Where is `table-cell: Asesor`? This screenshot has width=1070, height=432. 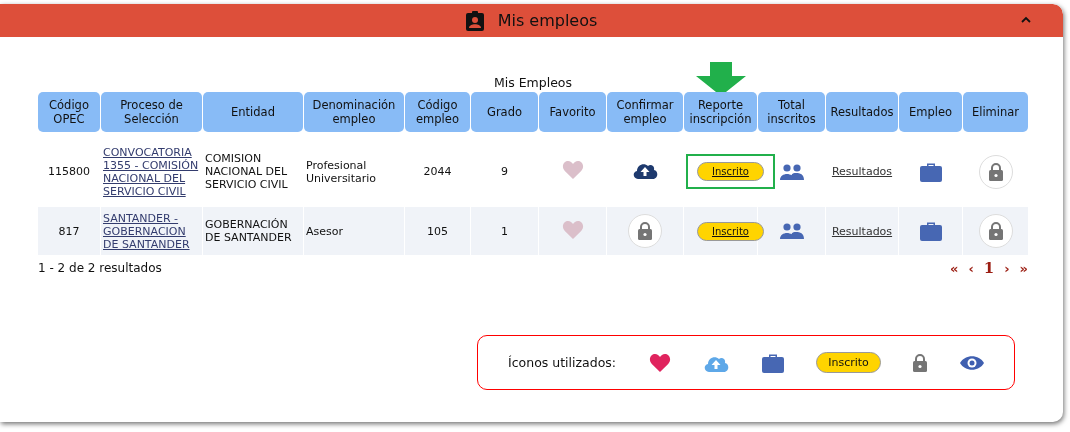 table-cell: Asesor is located at coordinates (354, 231).